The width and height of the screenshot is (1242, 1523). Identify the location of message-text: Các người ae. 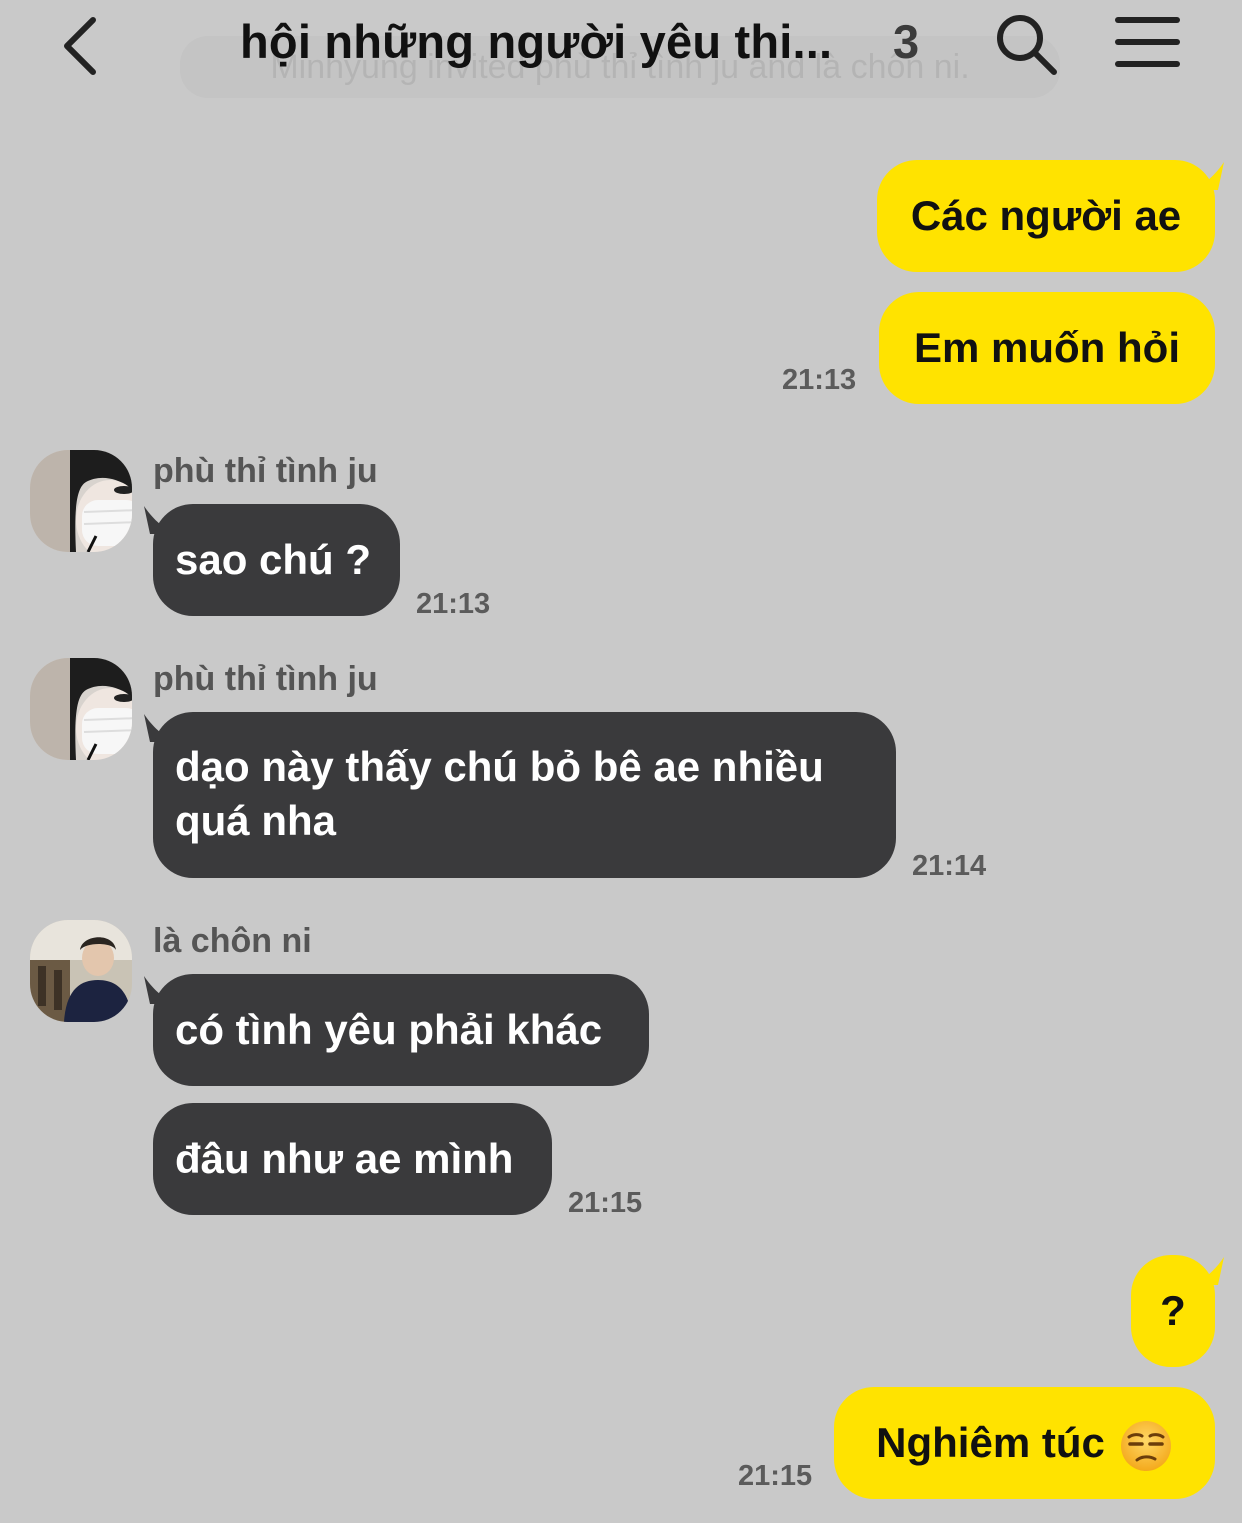
(1046, 215).